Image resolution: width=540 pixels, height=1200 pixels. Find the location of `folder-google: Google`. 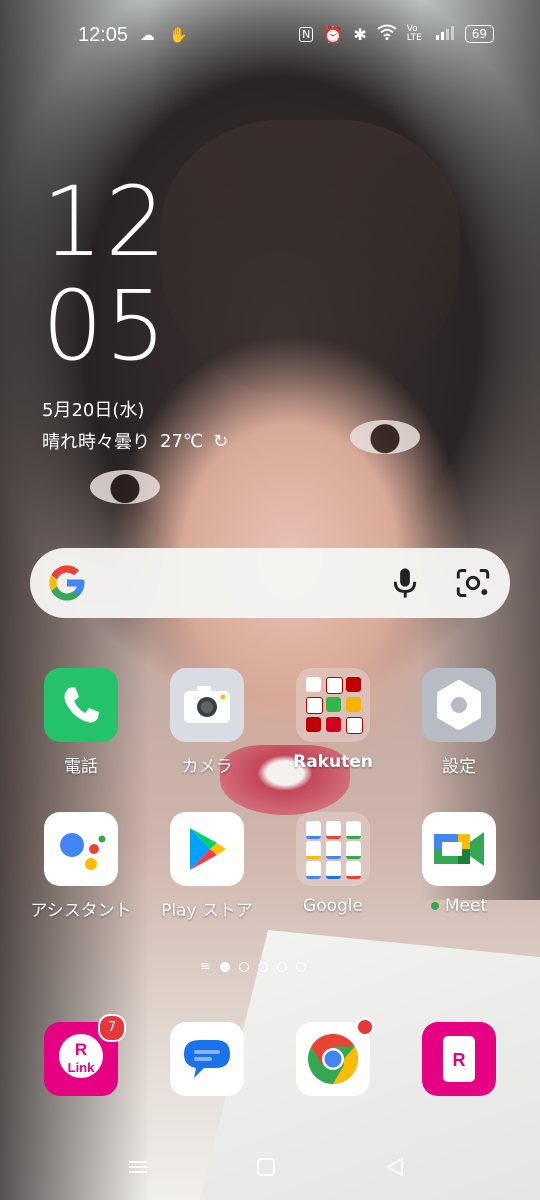

folder-google: Google is located at coordinates (333, 864).